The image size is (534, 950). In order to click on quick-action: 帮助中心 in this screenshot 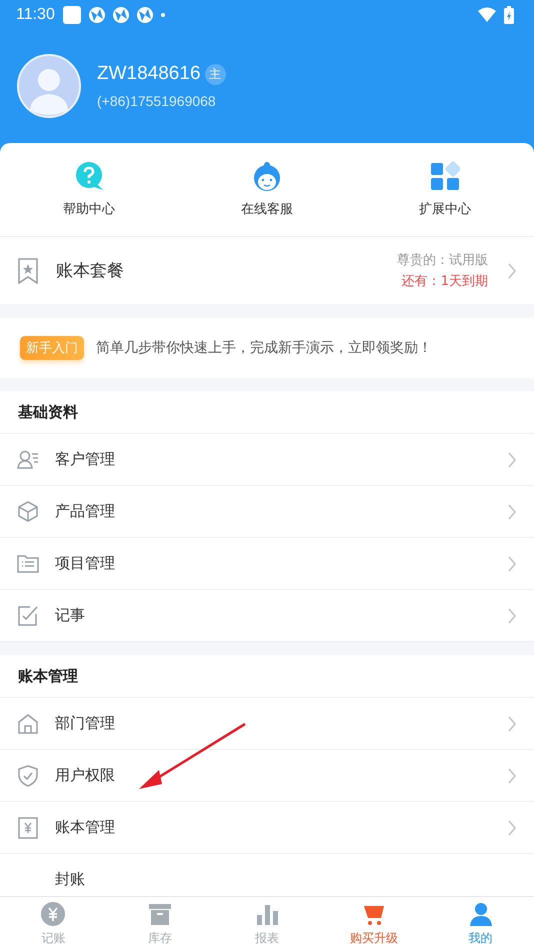, I will do `click(89, 189)`.